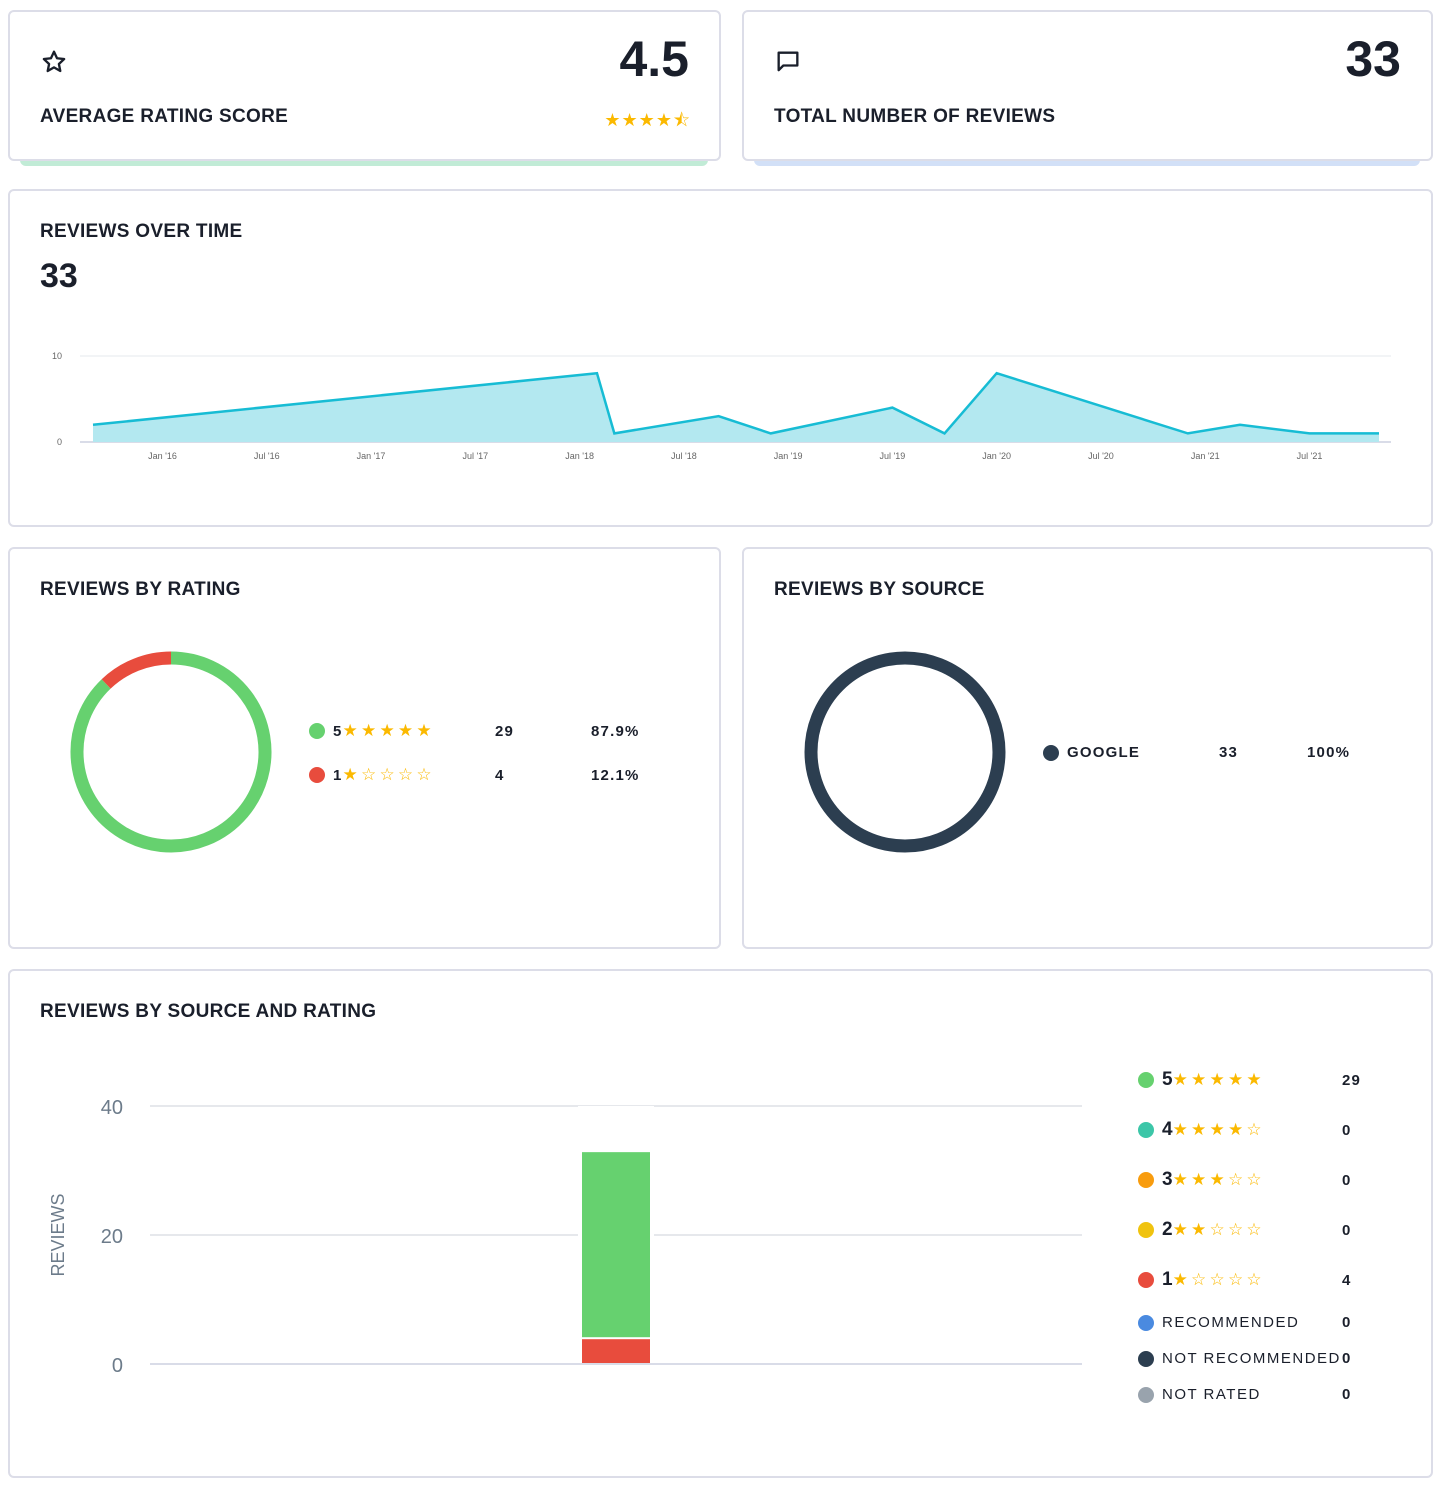 This screenshot has height=1488, width=1442. Describe the element at coordinates (684, 456) in the screenshot. I see `x-tick-label: Jul '18` at that location.